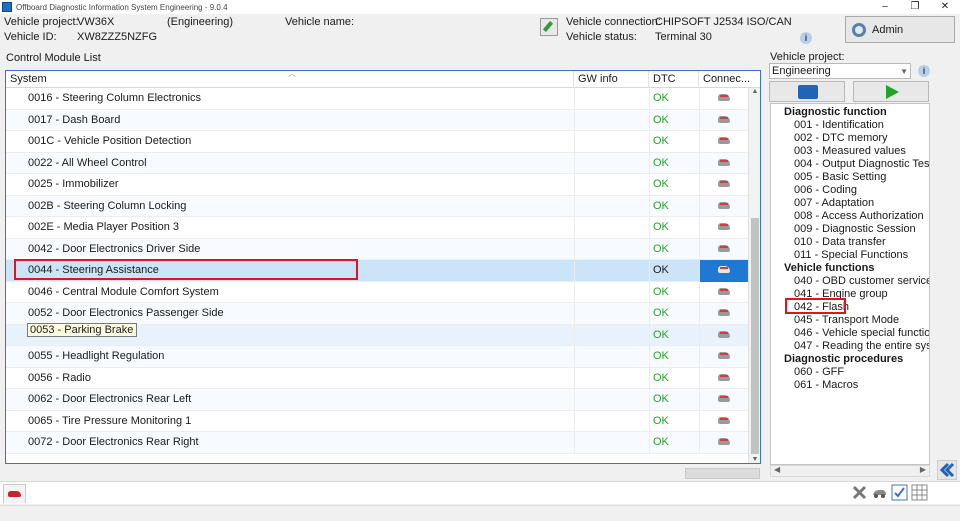 The image size is (960, 521). I want to click on grid-view-button, so click(919, 492).